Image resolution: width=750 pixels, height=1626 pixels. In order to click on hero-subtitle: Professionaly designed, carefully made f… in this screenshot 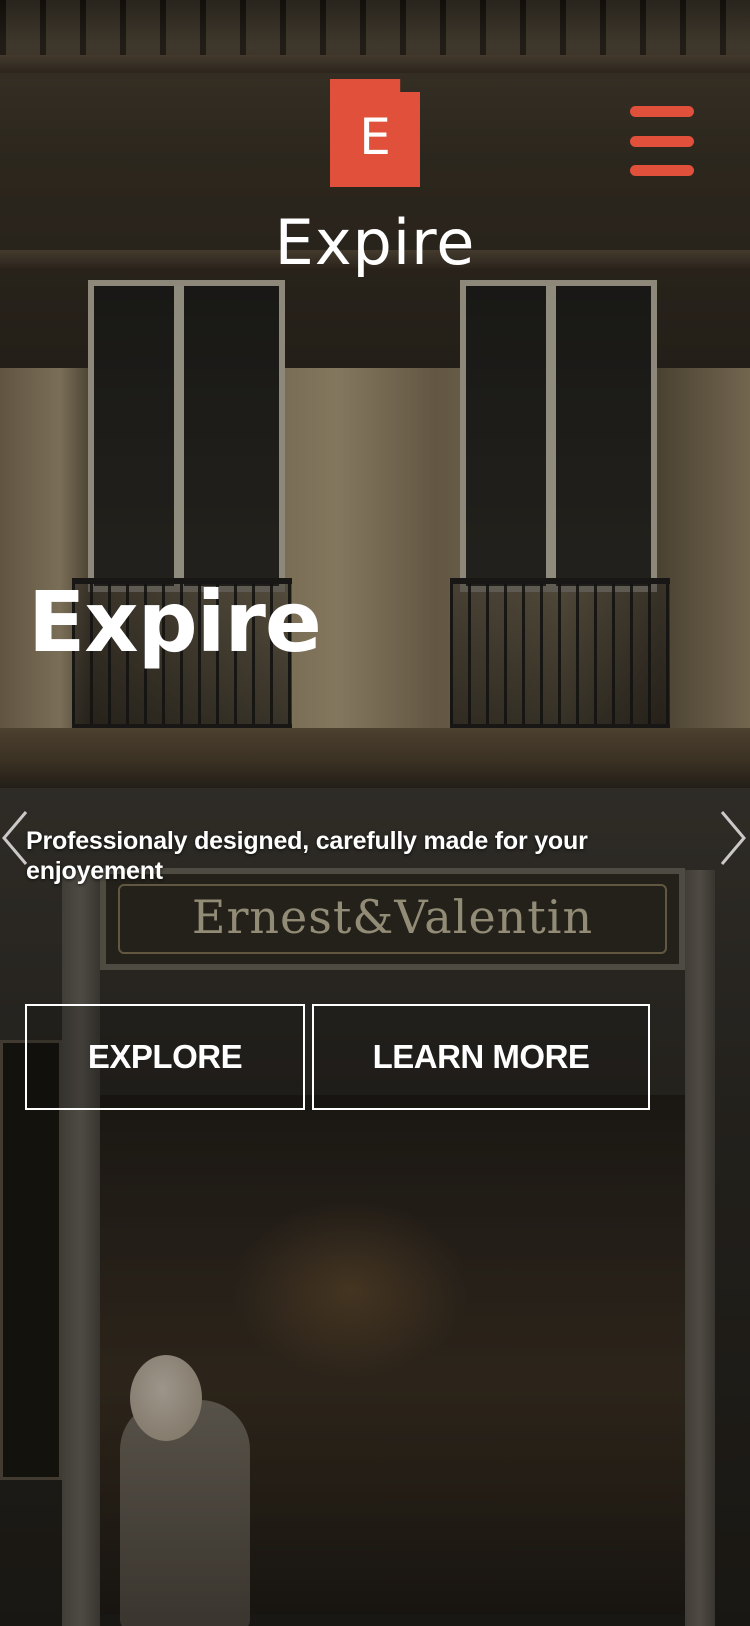, I will do `click(307, 856)`.